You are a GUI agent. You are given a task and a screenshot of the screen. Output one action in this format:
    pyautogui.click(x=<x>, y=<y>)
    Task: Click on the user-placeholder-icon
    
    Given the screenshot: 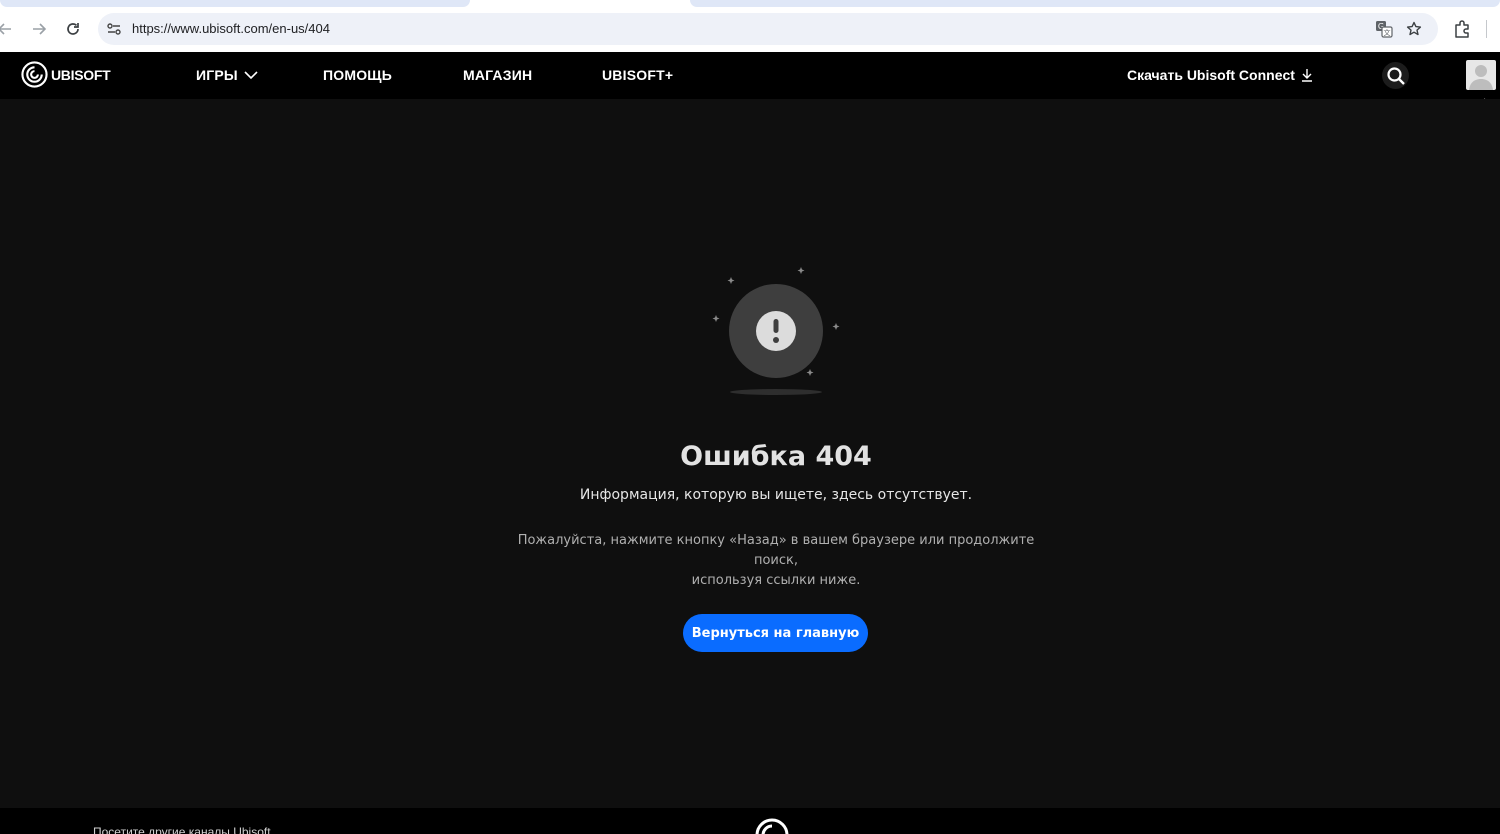 What is the action you would take?
    pyautogui.click(x=1481, y=77)
    